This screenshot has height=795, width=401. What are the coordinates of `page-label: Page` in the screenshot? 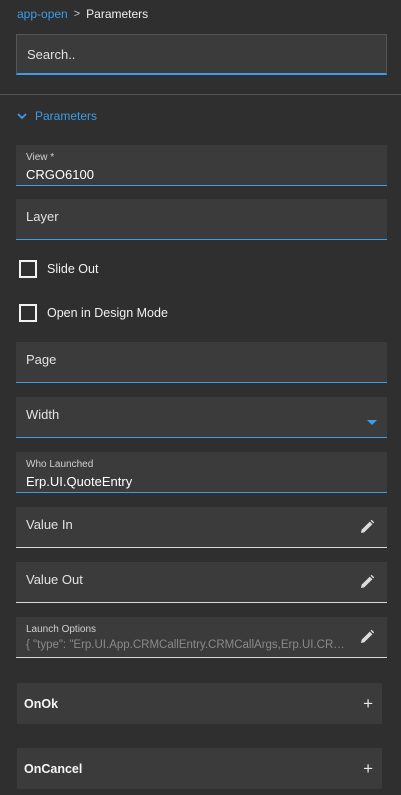 It's located at (41, 359).